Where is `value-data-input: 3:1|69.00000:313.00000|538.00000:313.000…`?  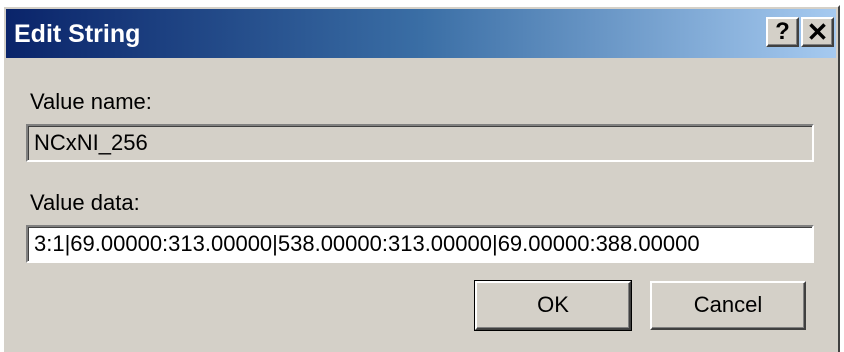
value-data-input: 3:1|69.00000:313.00000|538.00000:313.000… is located at coordinates (420, 244).